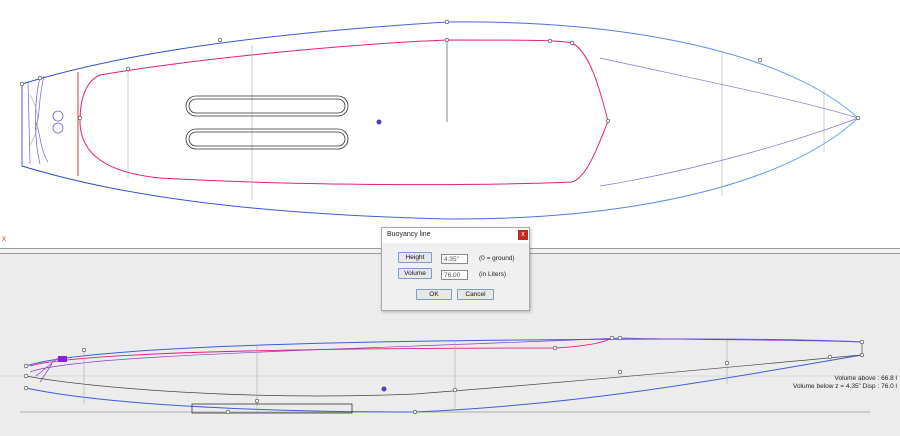 The image size is (900, 436). I want to click on cancel-button: Cancel, so click(475, 294).